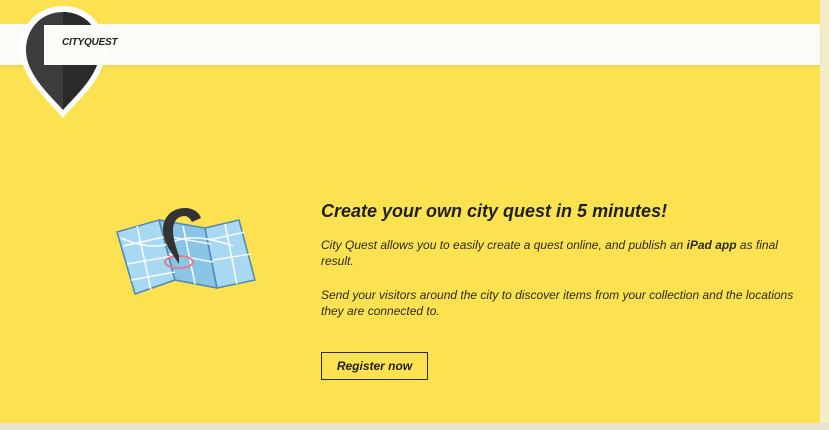 The height and width of the screenshot is (430, 829). What do you see at coordinates (824, 215) in the screenshot?
I see `page-edge` at bounding box center [824, 215].